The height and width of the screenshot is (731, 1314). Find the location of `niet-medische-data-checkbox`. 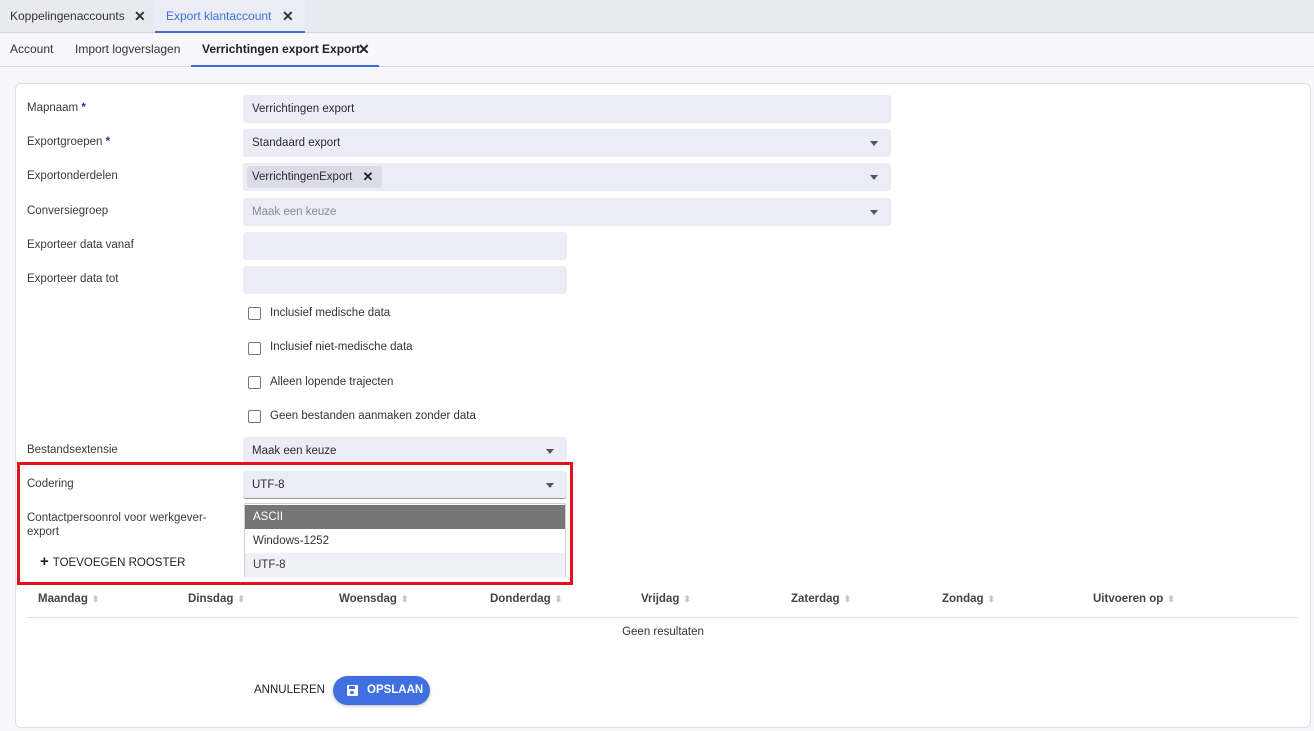

niet-medische-data-checkbox is located at coordinates (254, 348).